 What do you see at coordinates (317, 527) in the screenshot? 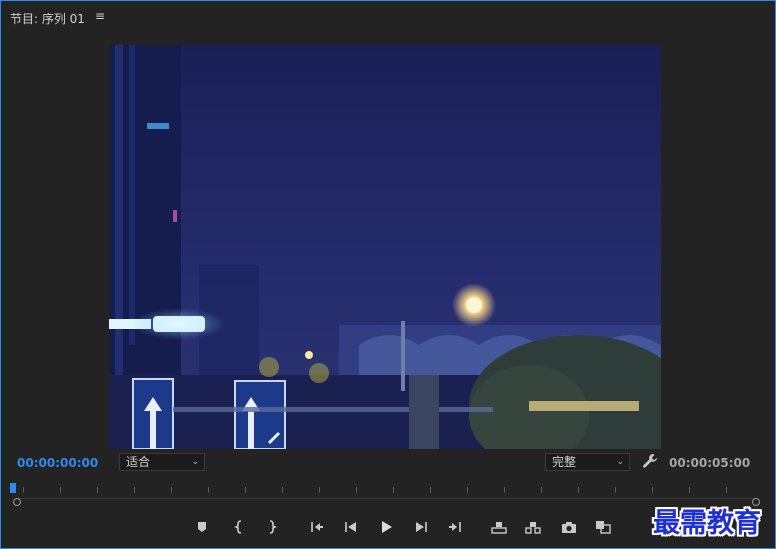
I see `go-to-in-icon` at bounding box center [317, 527].